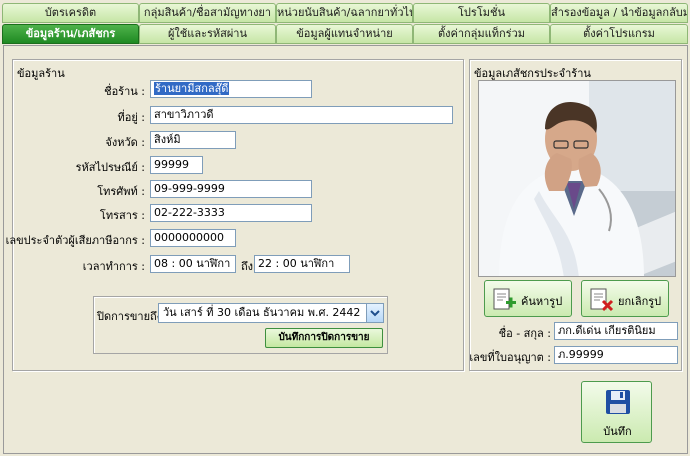  I want to click on postcode-label: รหัสไปรษณีย์ :, so click(110, 167).